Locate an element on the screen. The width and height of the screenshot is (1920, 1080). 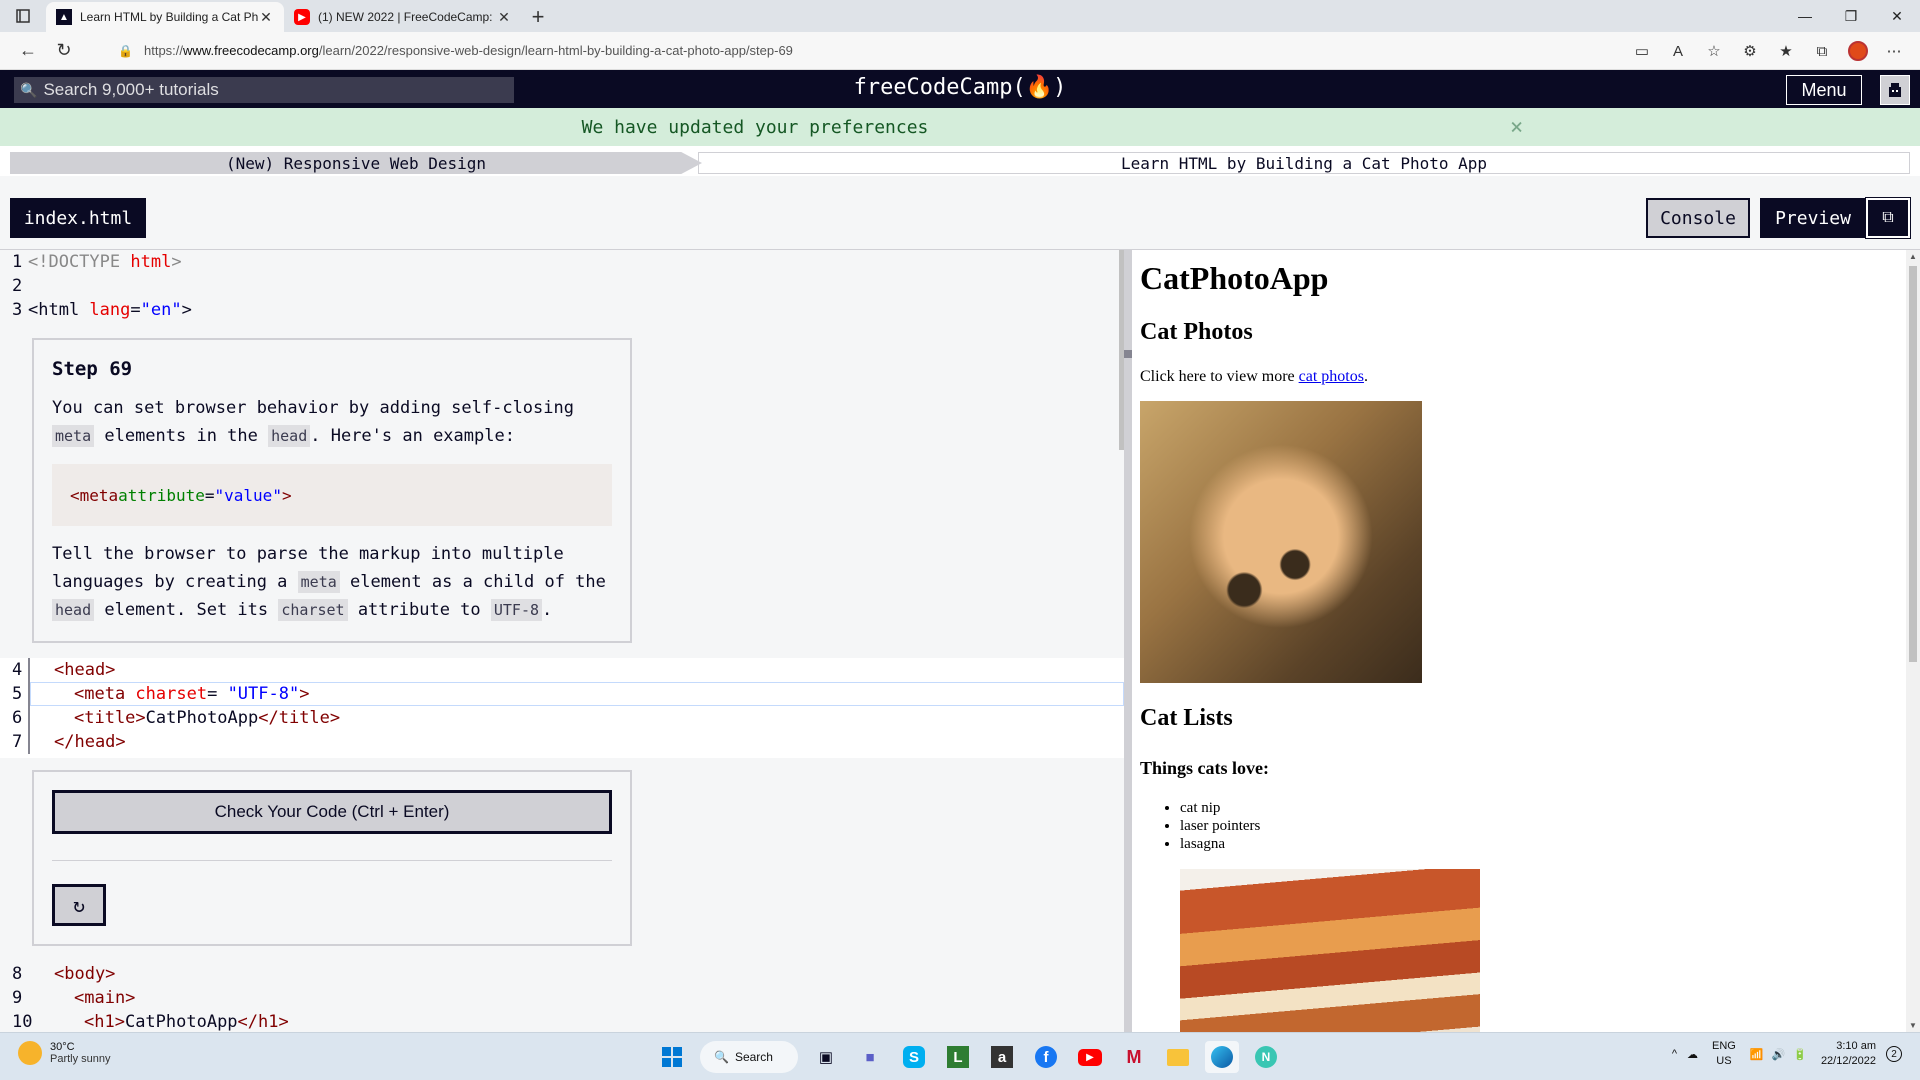
favorite-star-icon: ☆ is located at coordinates (1714, 51).